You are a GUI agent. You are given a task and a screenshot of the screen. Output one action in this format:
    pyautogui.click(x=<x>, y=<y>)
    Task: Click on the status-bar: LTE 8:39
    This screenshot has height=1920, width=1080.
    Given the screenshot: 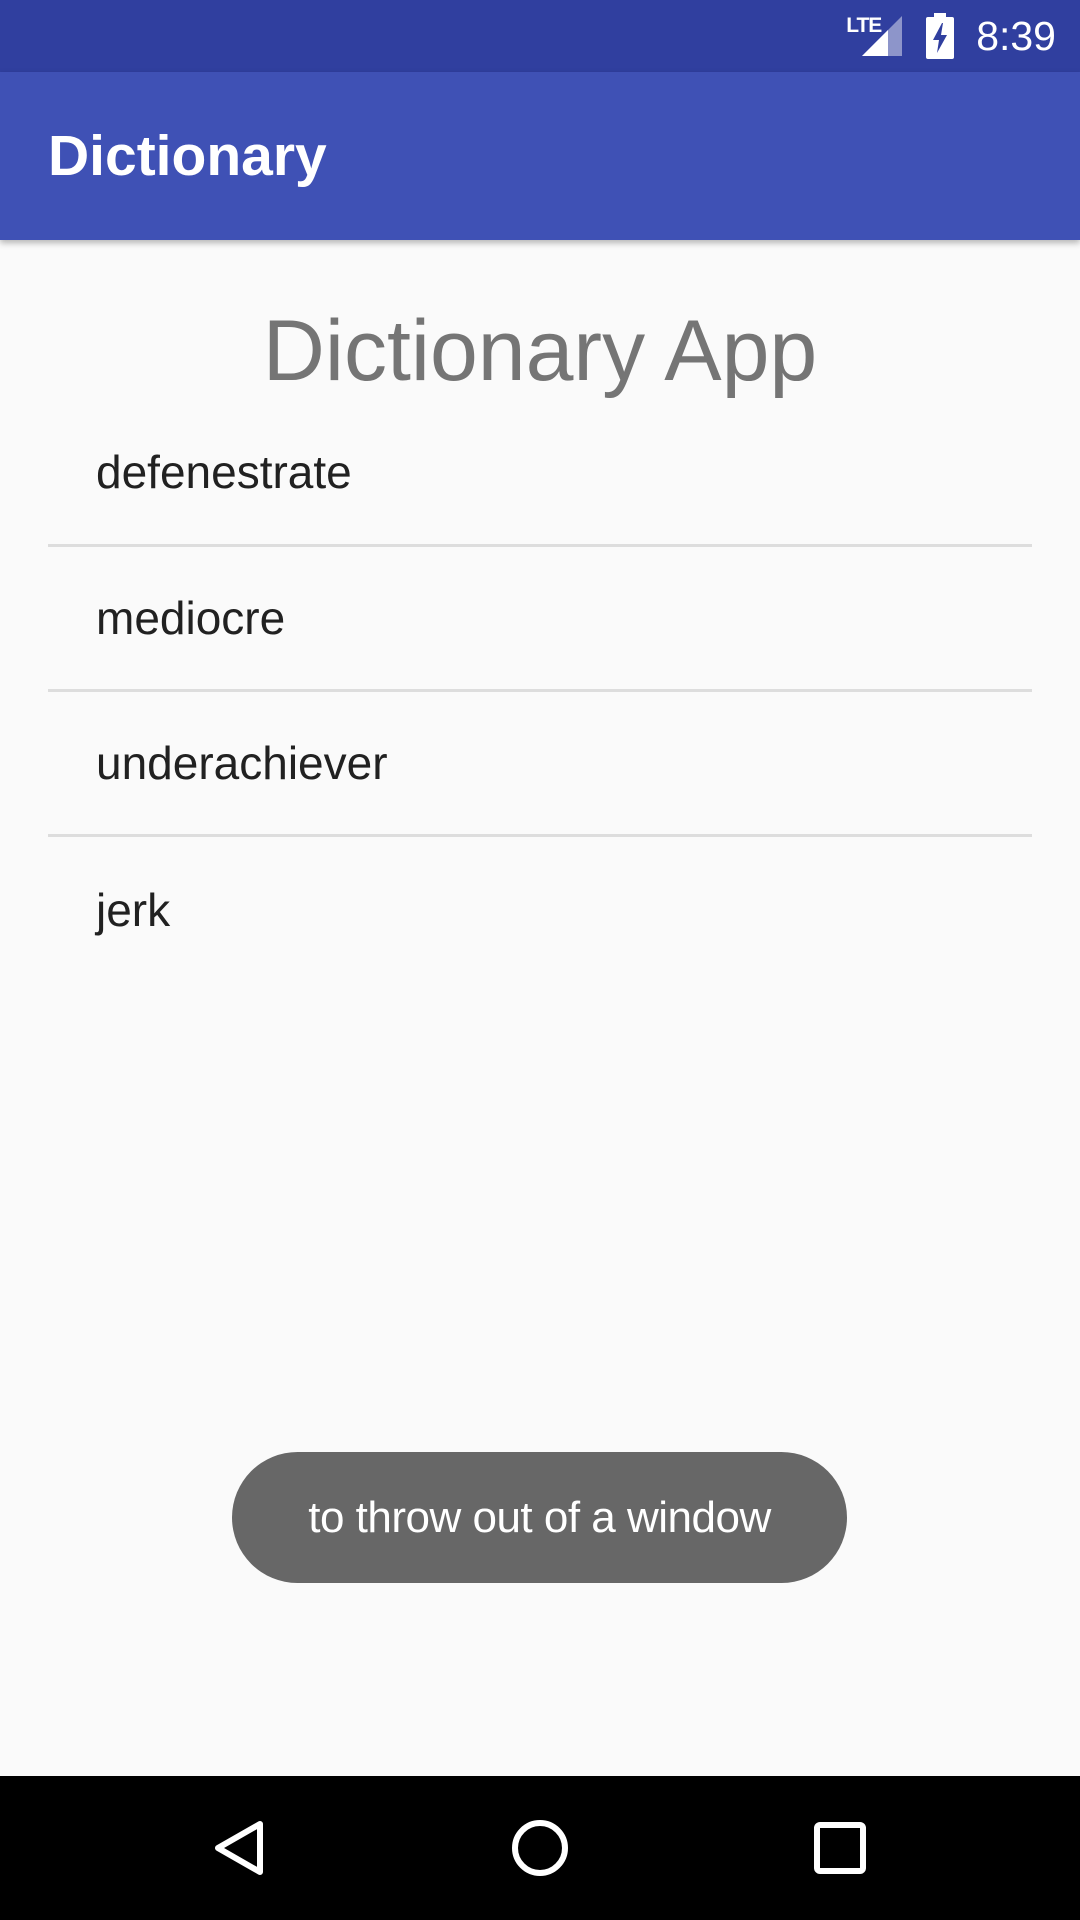 What is the action you would take?
    pyautogui.click(x=540, y=36)
    